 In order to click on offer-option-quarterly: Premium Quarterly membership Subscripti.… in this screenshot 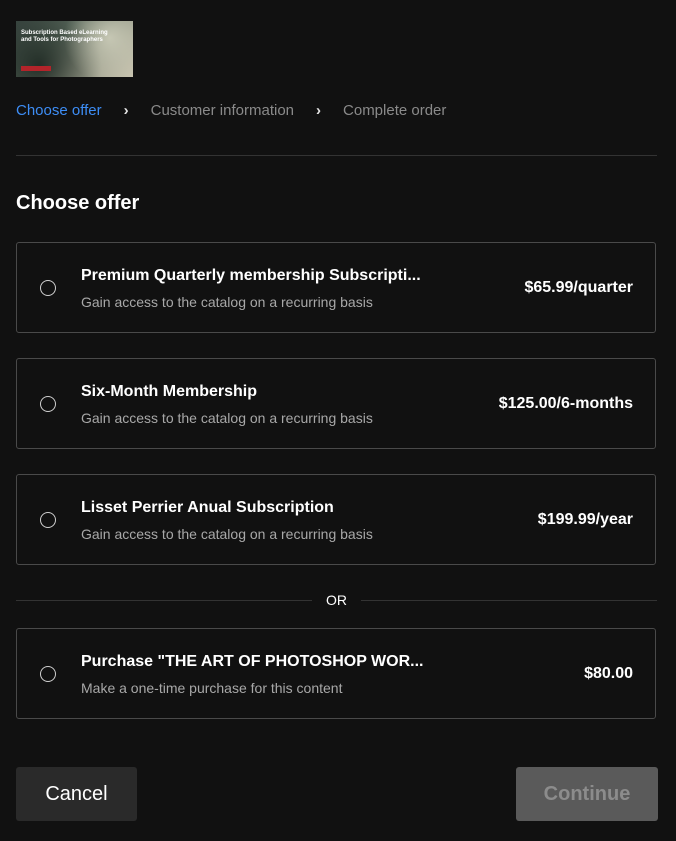, I will do `click(336, 287)`.